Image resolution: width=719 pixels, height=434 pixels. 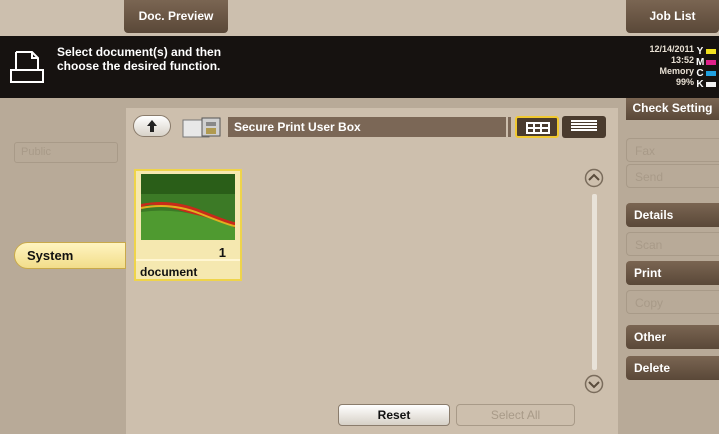 I want to click on system-box-button: System, so click(x=70, y=255).